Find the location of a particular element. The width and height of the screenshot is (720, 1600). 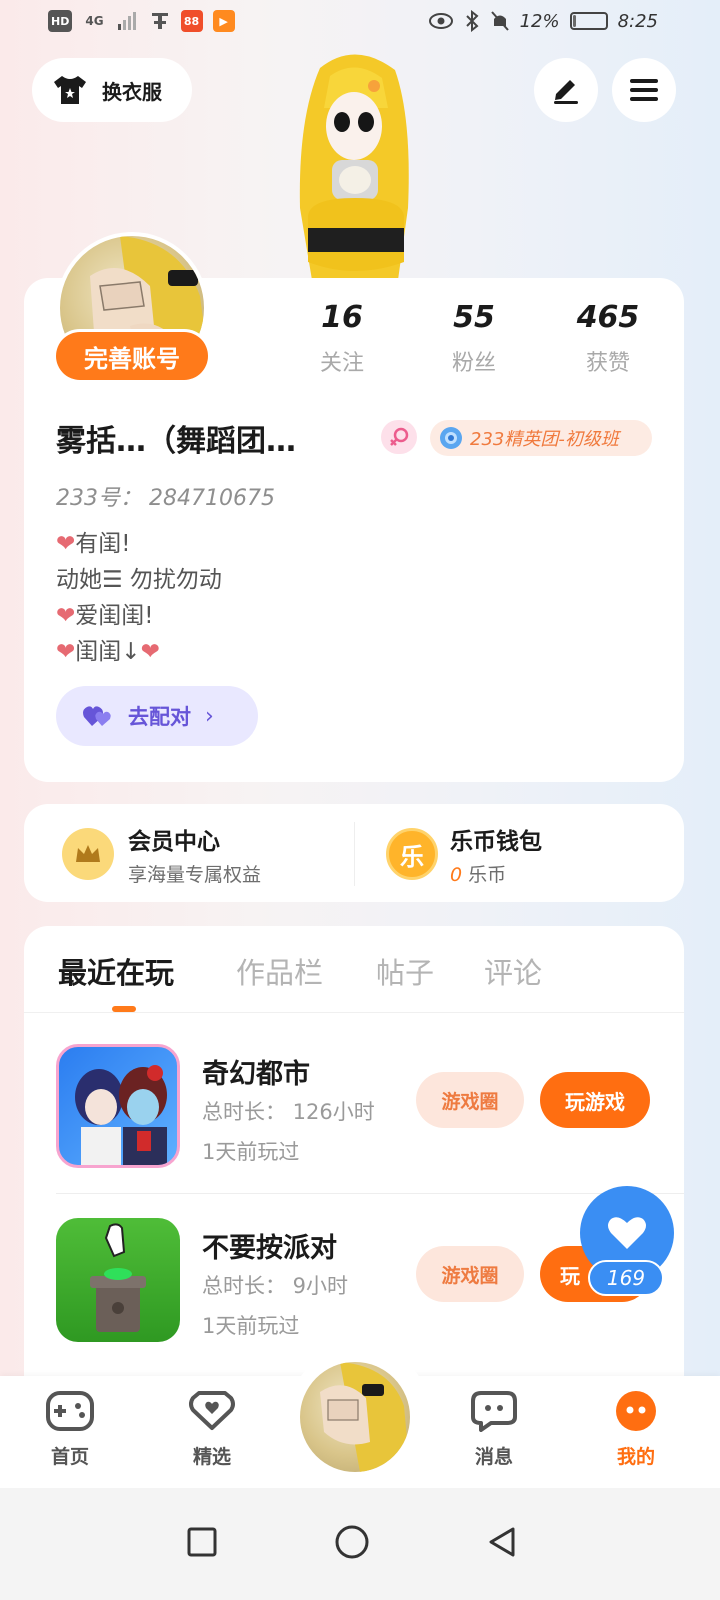

gamepad-icon is located at coordinates (70, 1411).